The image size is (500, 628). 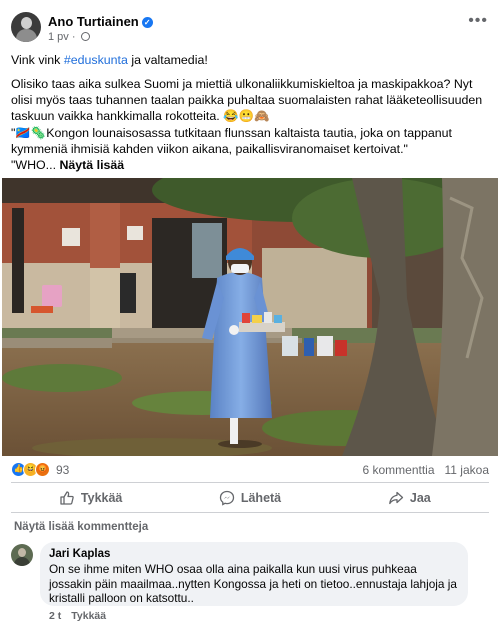 What do you see at coordinates (167, 60) in the screenshot?
I see `post-line1-post: ja valtamedia!` at bounding box center [167, 60].